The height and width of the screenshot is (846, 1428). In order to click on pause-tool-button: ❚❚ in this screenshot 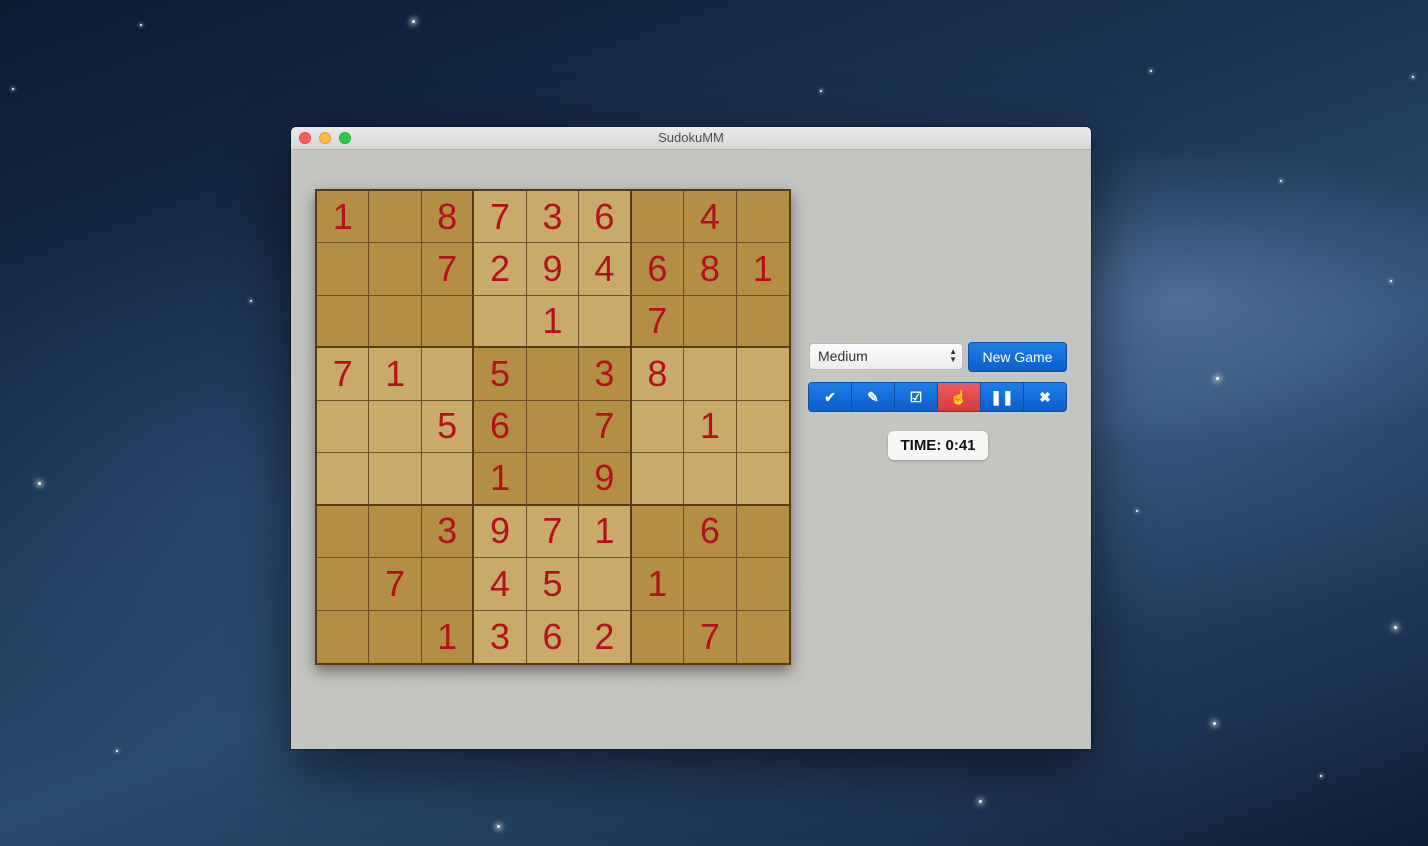, I will do `click(1002, 397)`.